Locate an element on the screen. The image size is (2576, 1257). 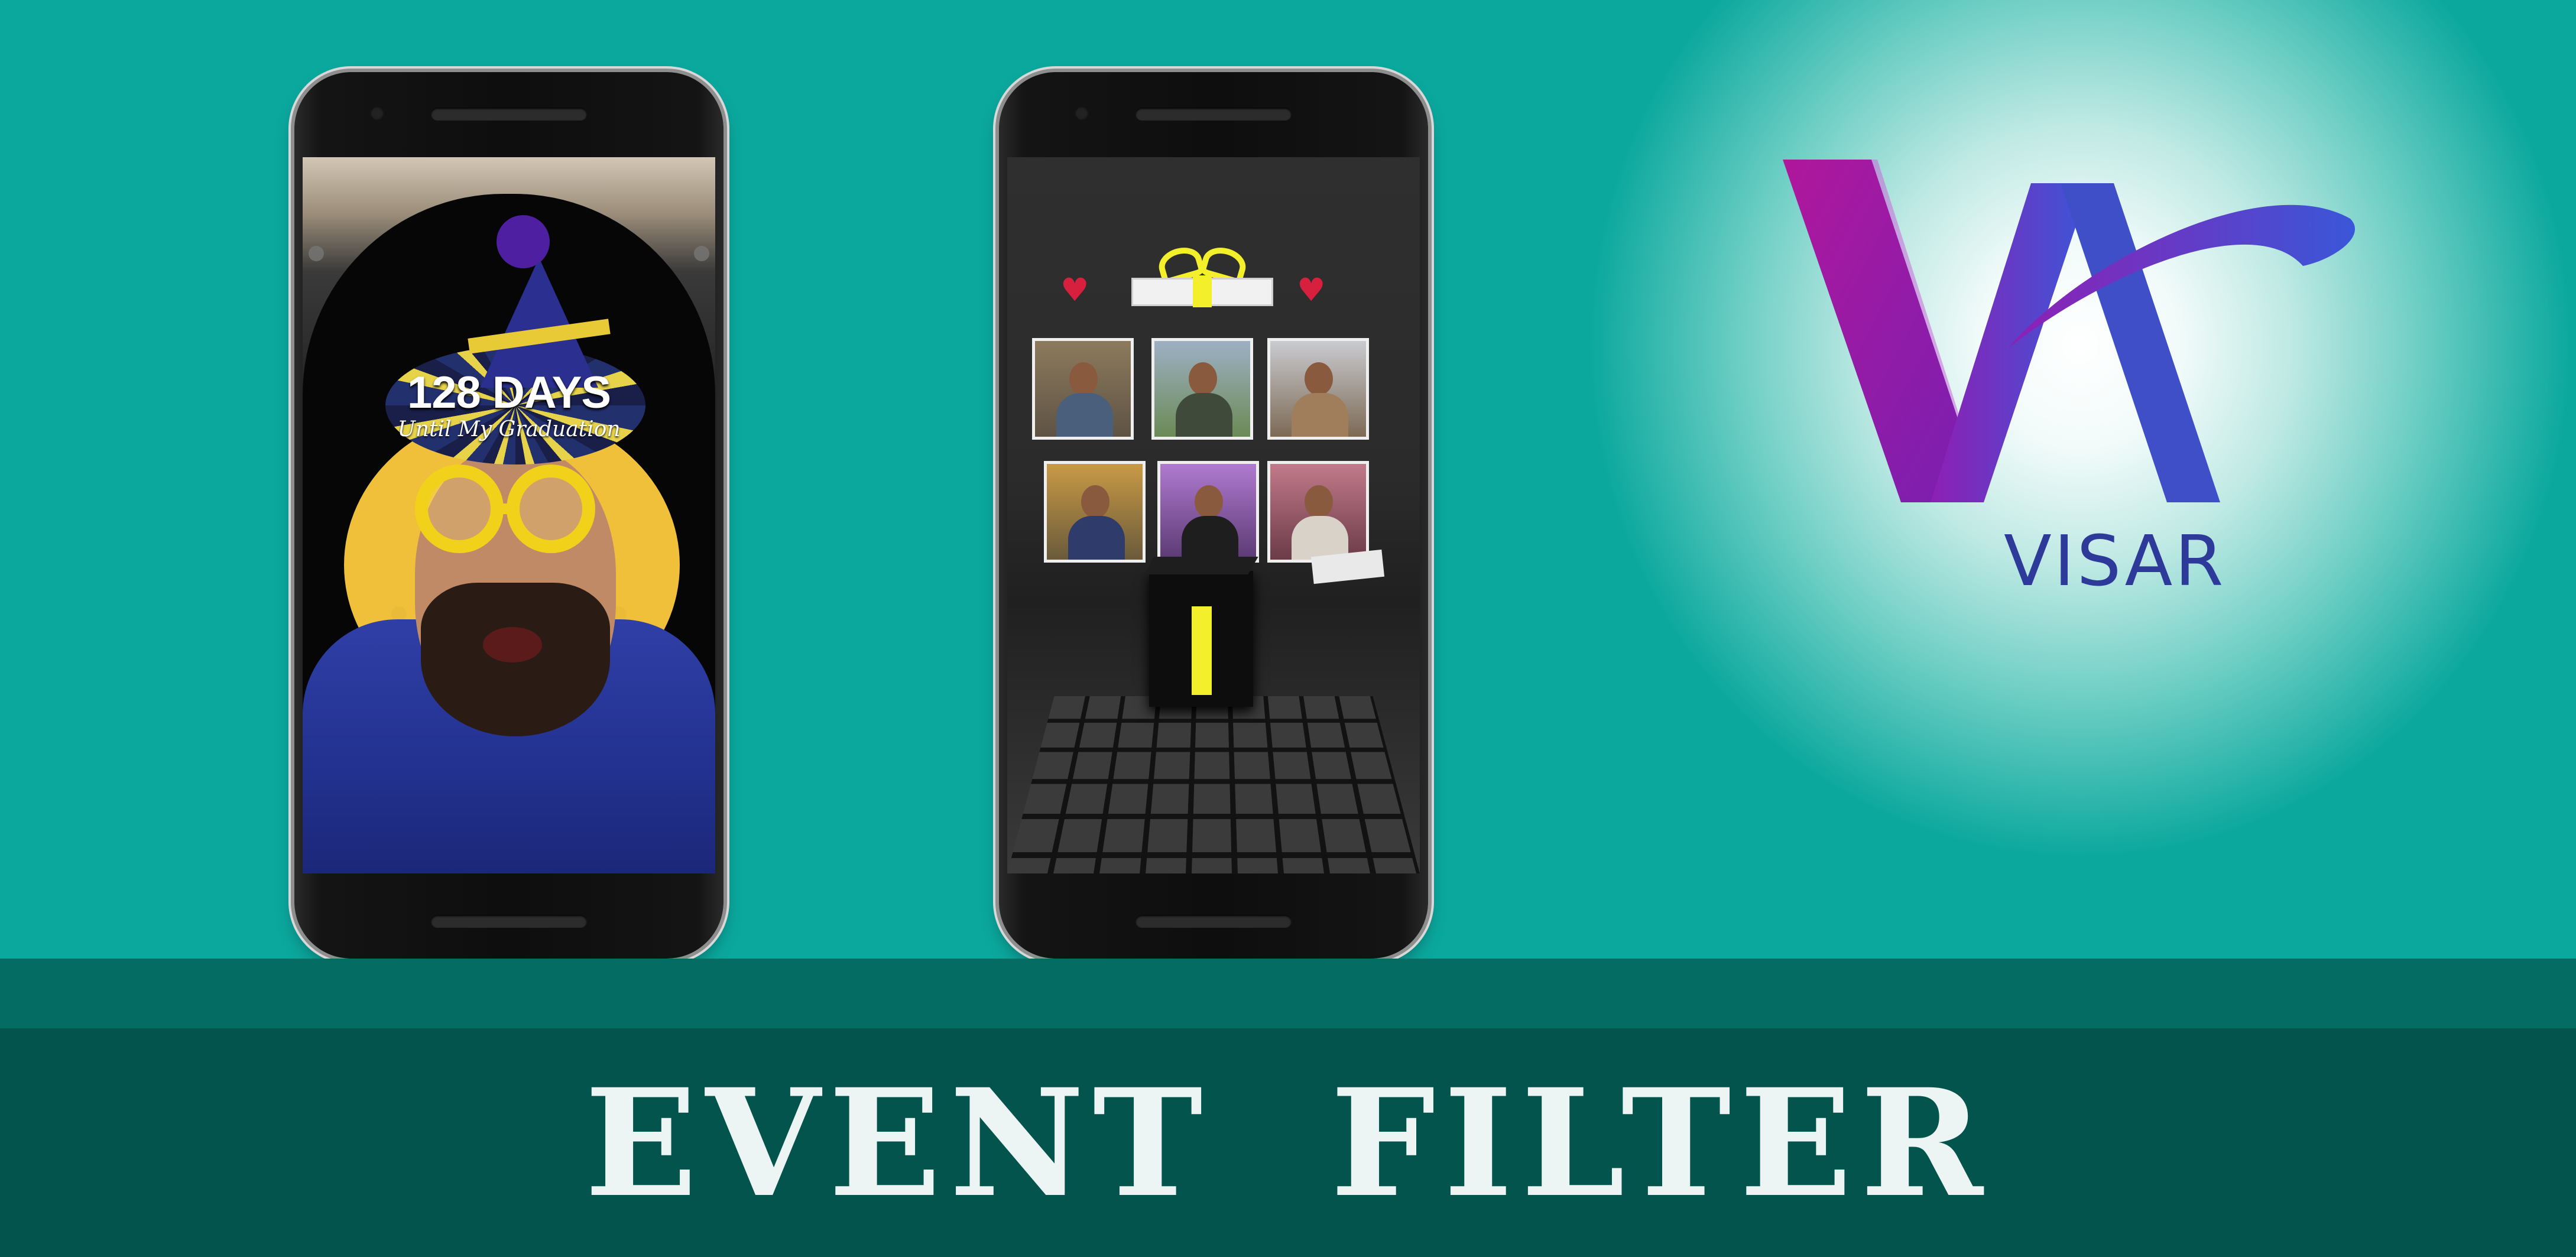
gift-box-icon is located at coordinates (1202, 274).